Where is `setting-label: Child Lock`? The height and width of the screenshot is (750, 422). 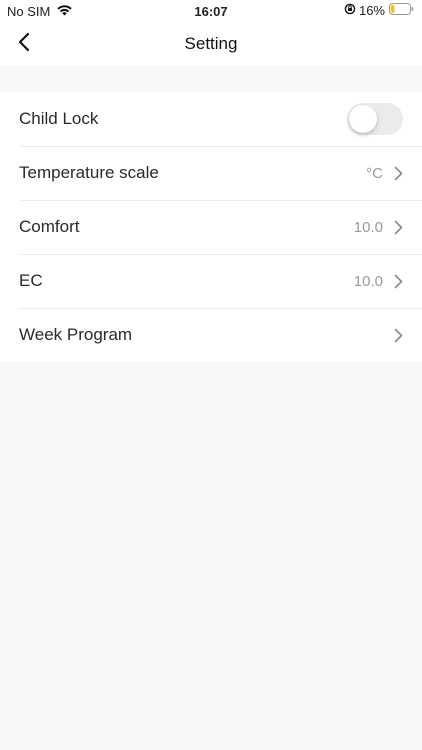
setting-label: Child Lock is located at coordinates (59, 118).